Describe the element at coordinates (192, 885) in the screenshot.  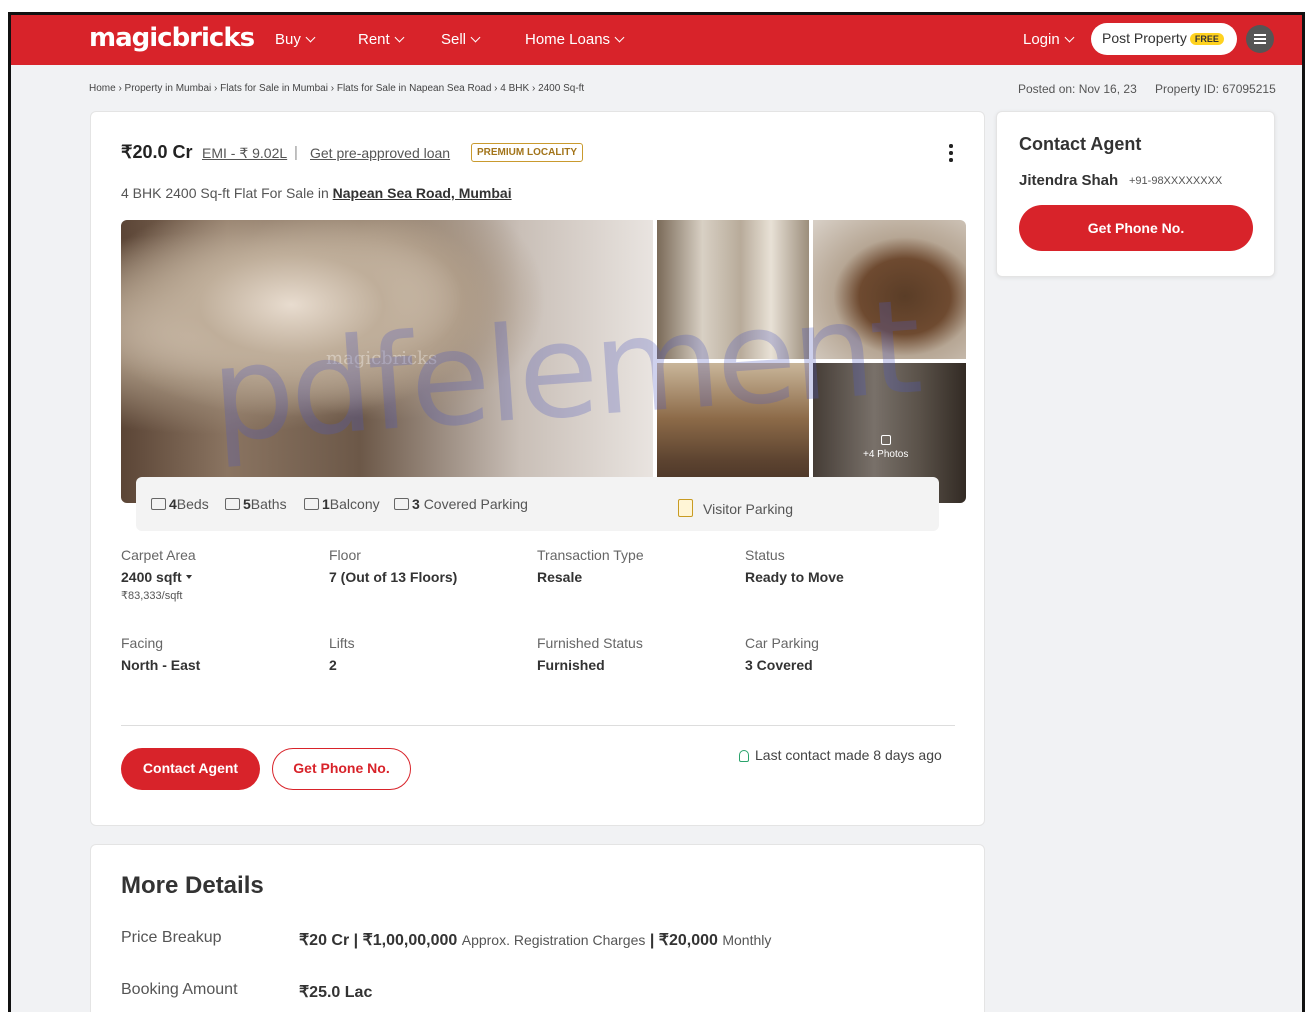
I see `more-details-title: More Details` at that location.